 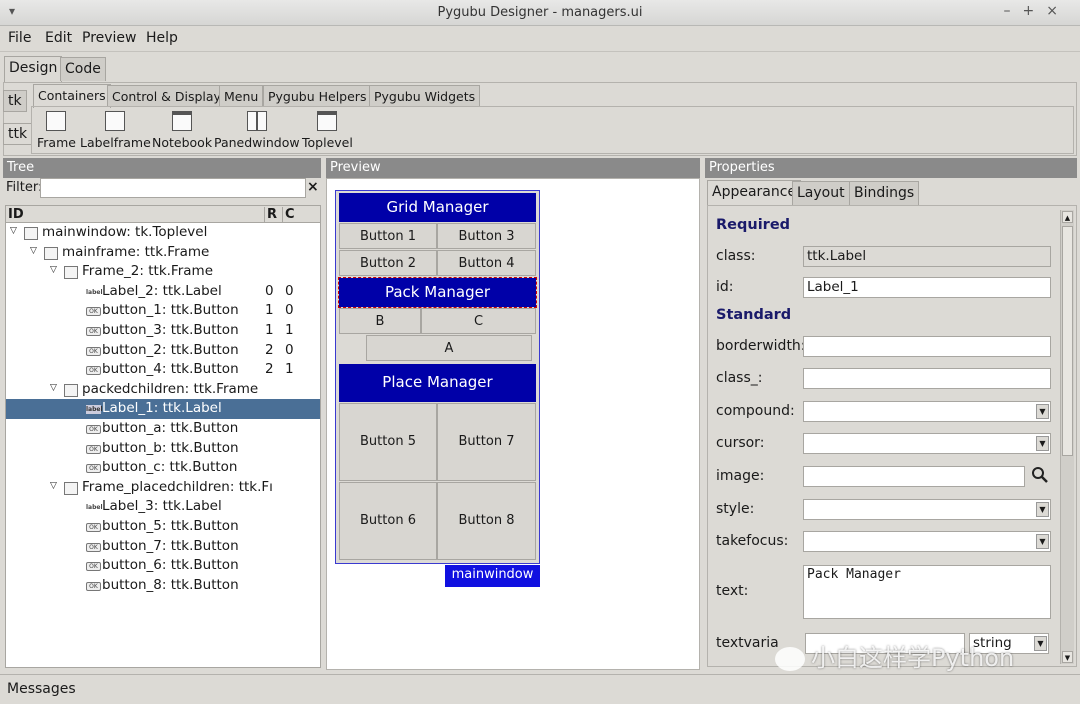 I want to click on tree-row: OK button_8: ttk.Button, so click(x=163, y=586).